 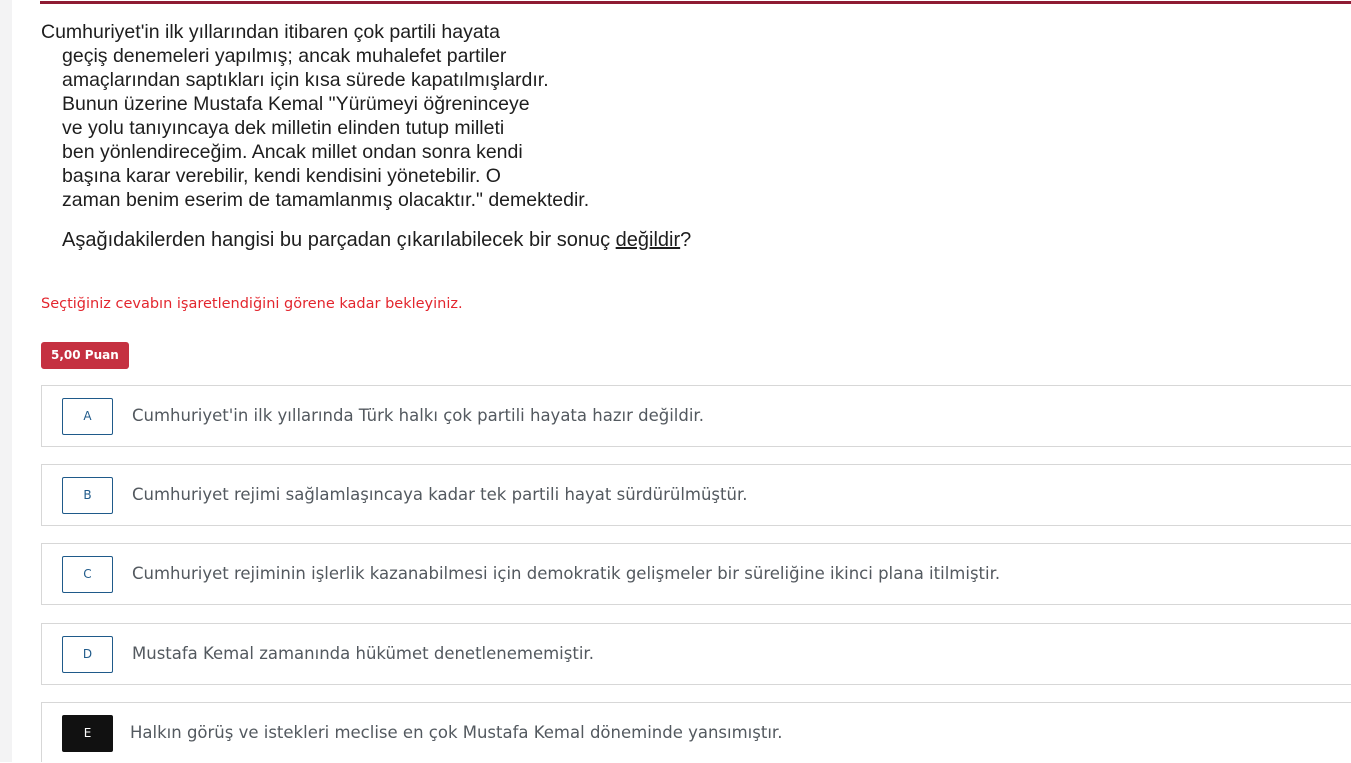 What do you see at coordinates (87, 733) in the screenshot?
I see `option-letter-e: E` at bounding box center [87, 733].